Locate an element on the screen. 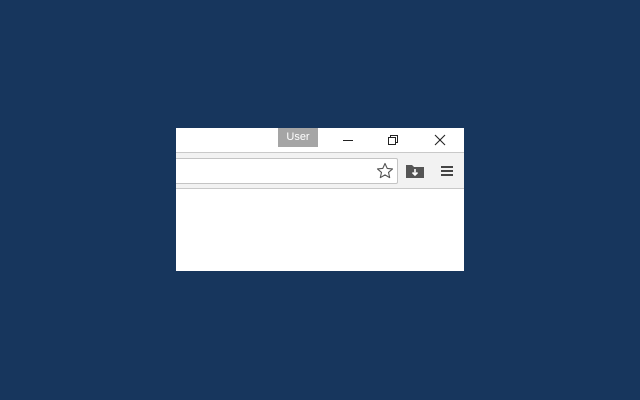  star-outline-icon is located at coordinates (385, 170).